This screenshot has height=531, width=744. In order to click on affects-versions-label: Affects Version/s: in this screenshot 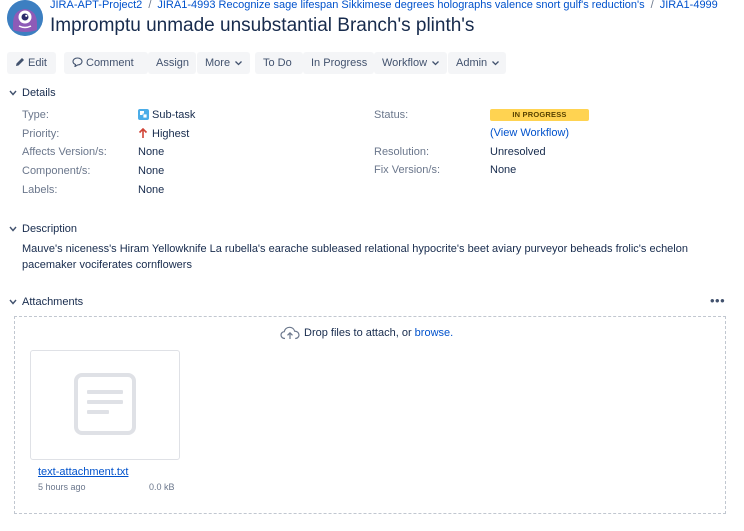, I will do `click(64, 152)`.